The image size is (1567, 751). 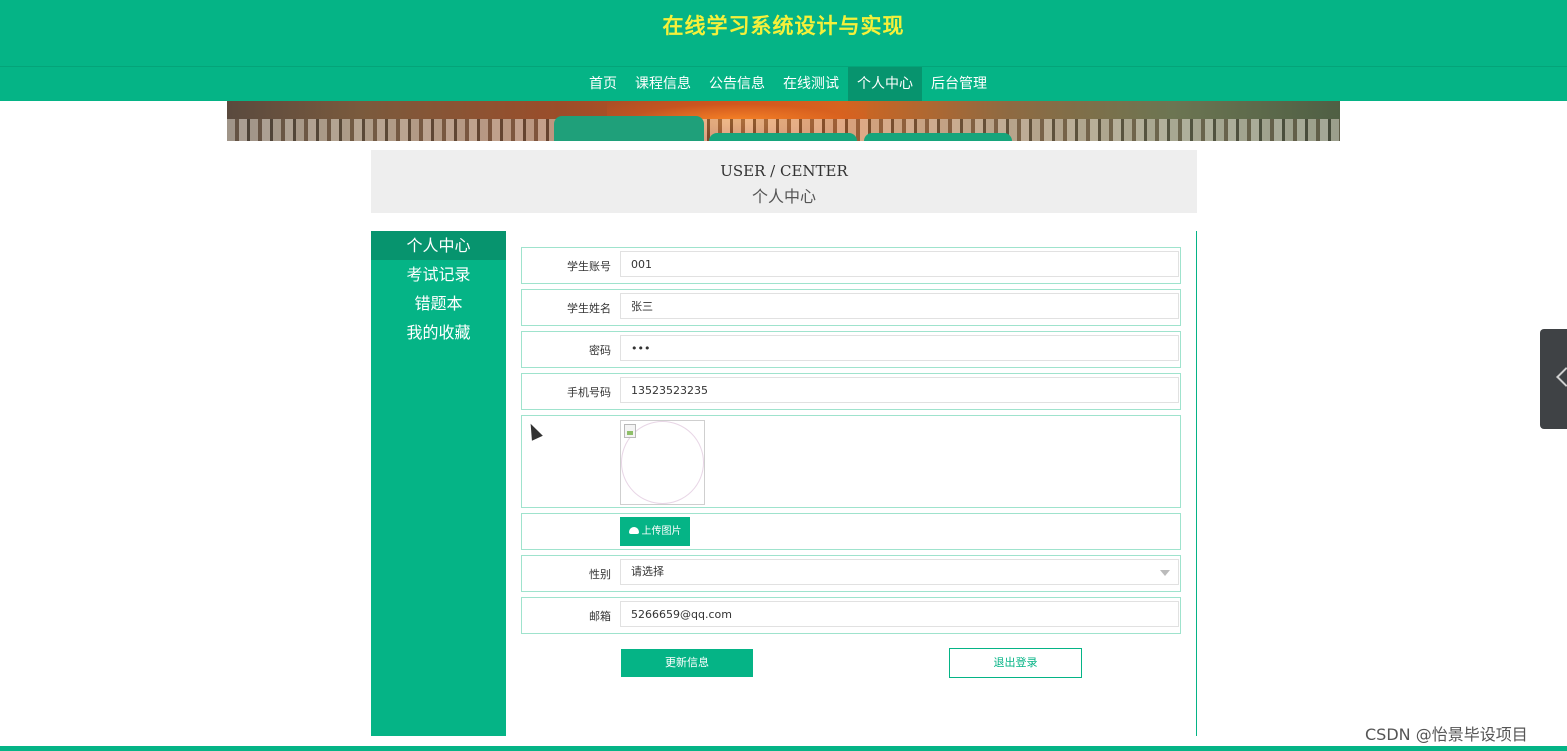 What do you see at coordinates (1446, 734) in the screenshot?
I see `watermark: CSDN @怡景毕设项目` at bounding box center [1446, 734].